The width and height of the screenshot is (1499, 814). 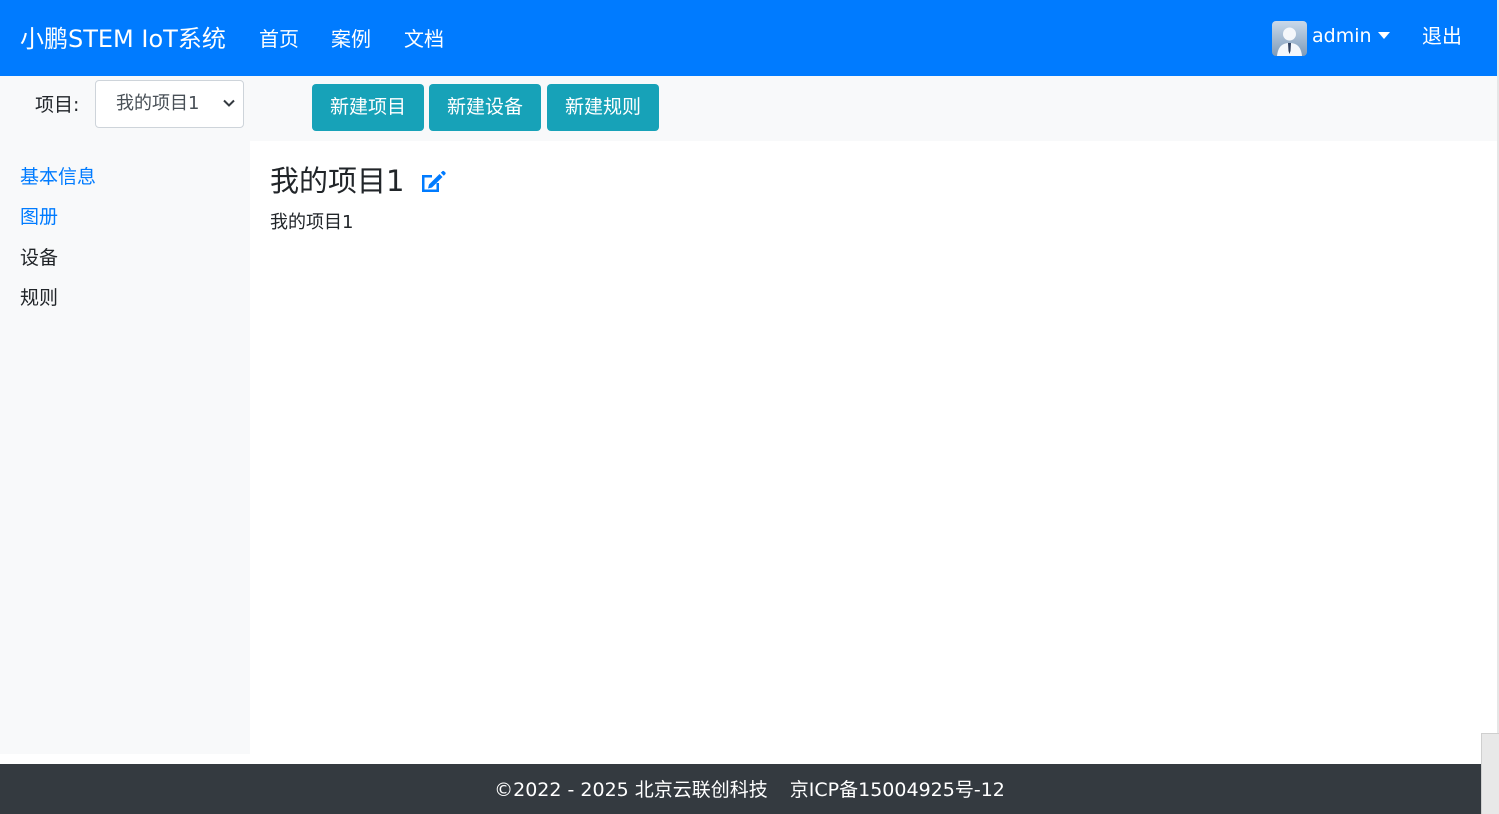 I want to click on edit-icon, so click(x=432, y=181).